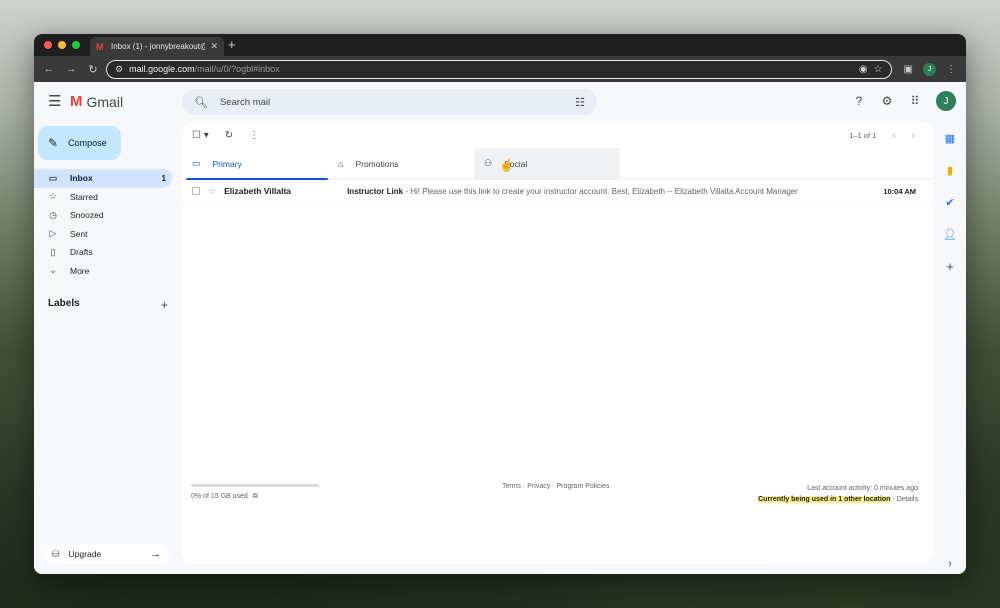 The image size is (1000, 608). Describe the element at coordinates (48, 45) in the screenshot. I see `close-window-button` at that location.